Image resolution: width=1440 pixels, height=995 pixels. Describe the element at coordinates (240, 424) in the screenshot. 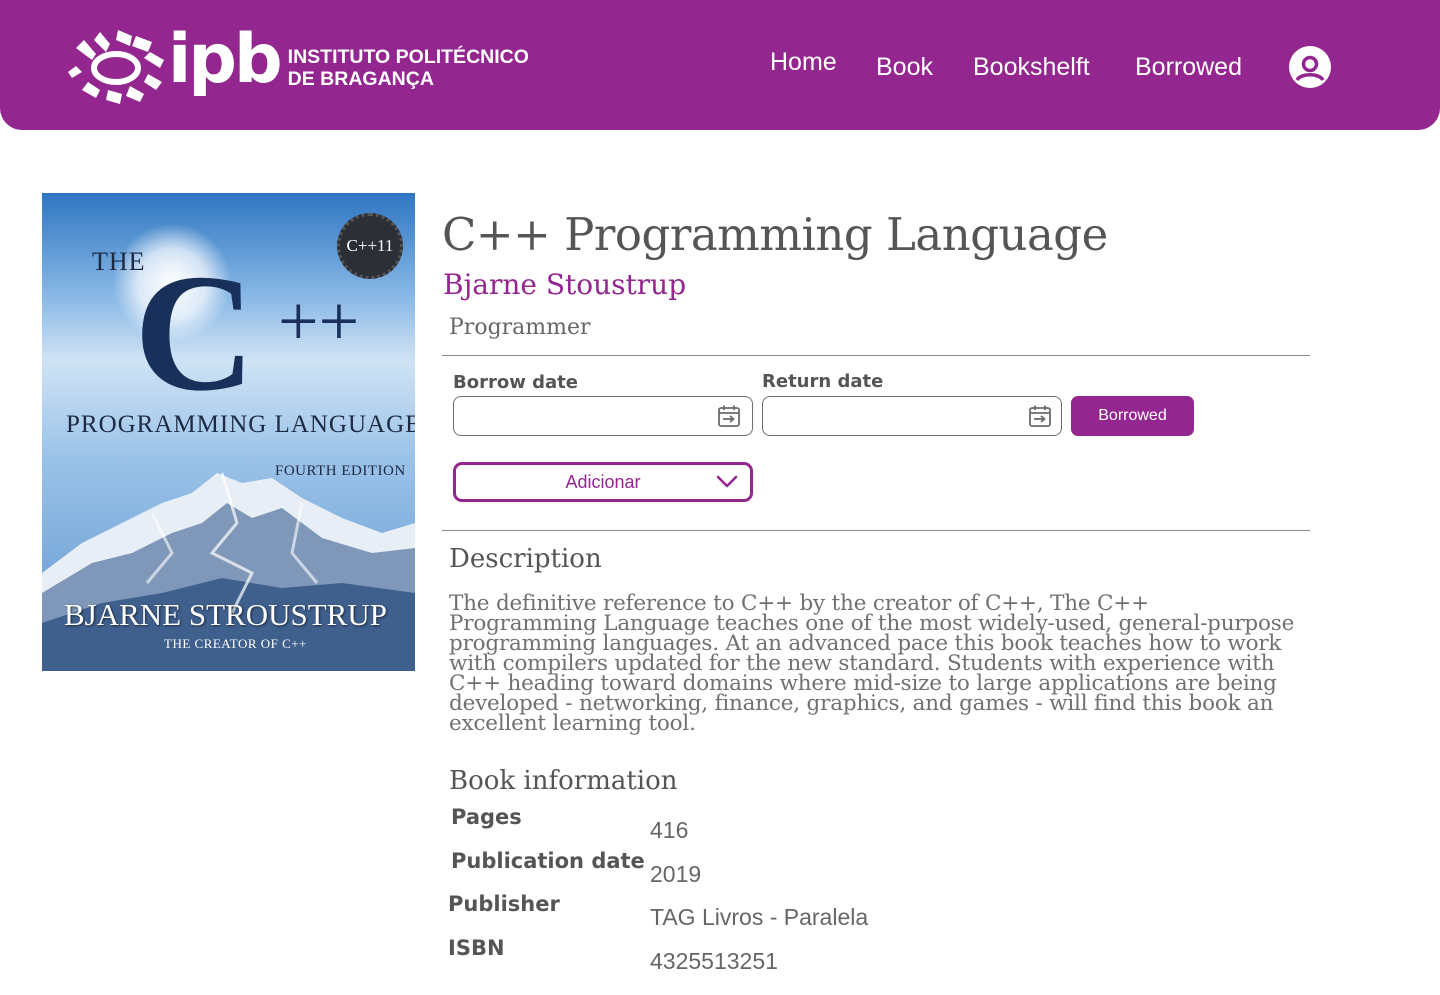

I see `cover-subtitle: PROGRAMMING LANGUAGE` at that location.